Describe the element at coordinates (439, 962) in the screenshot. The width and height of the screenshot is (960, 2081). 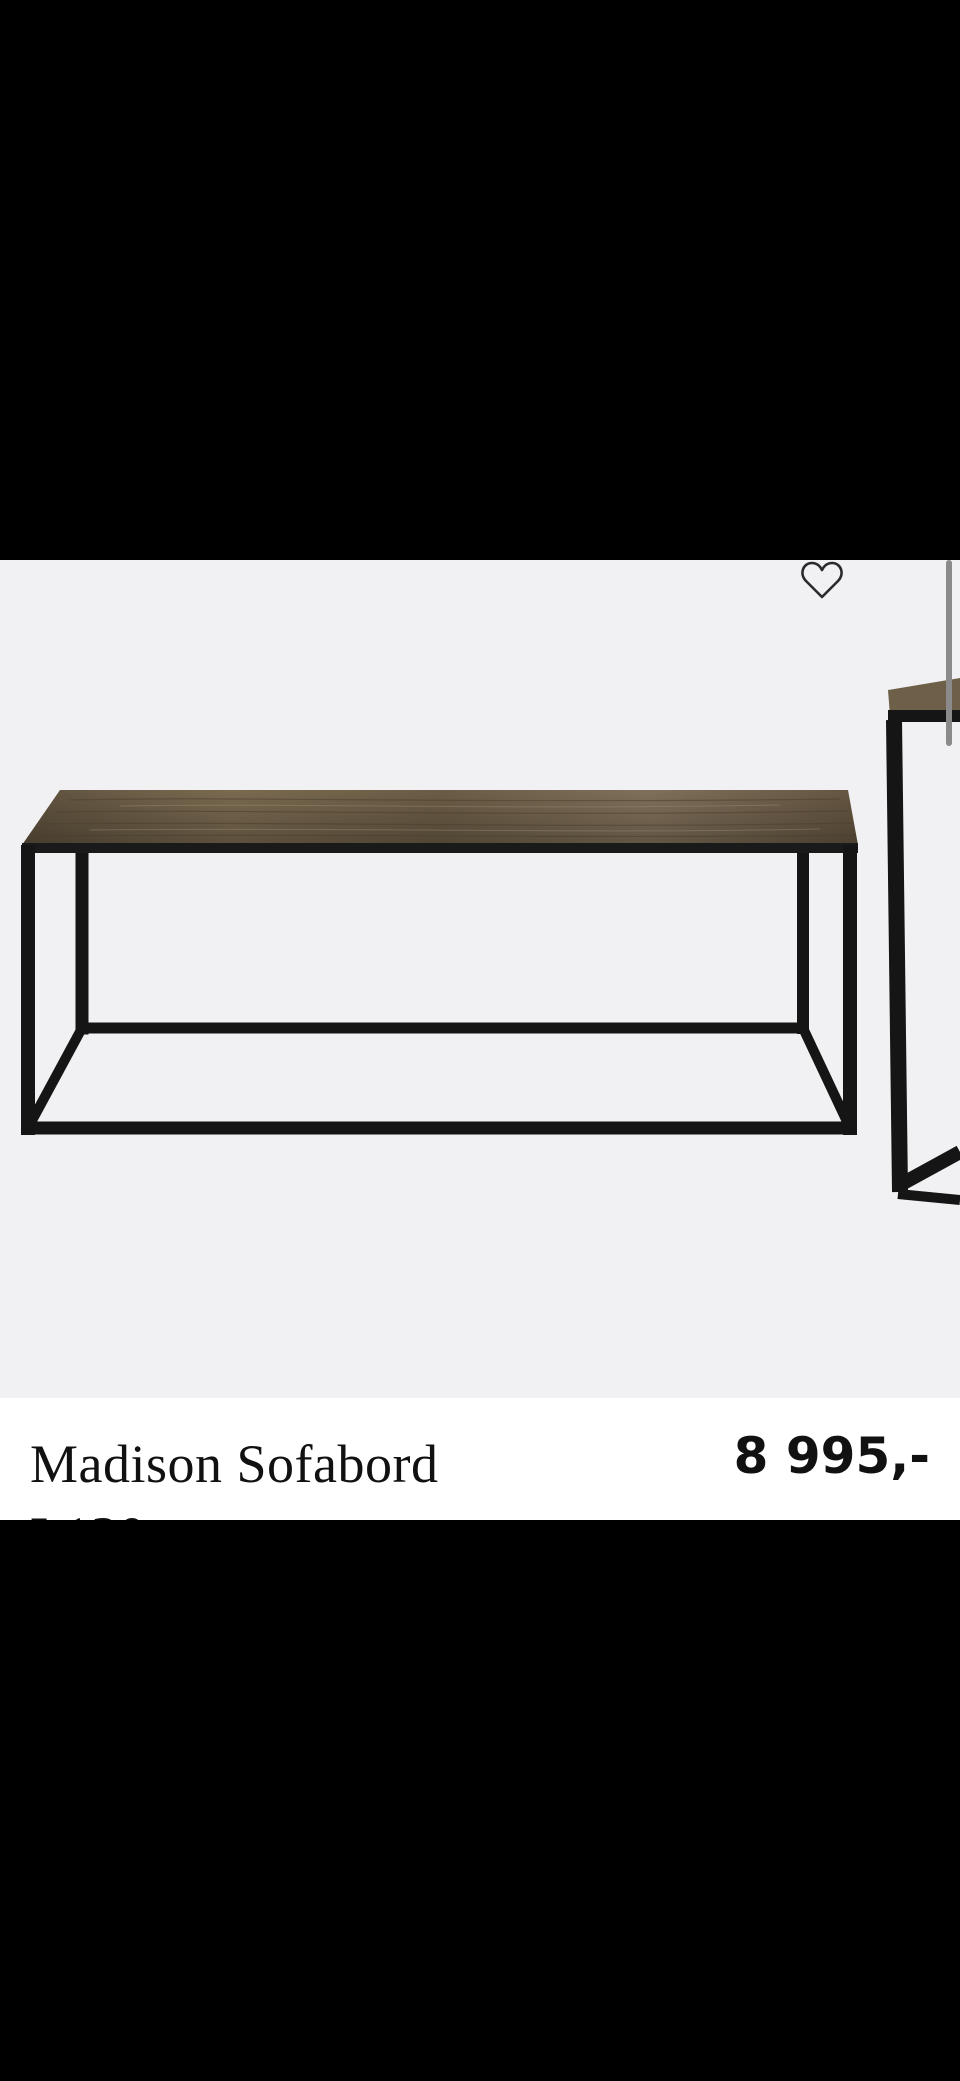
I see `product-image-coffee-table` at that location.